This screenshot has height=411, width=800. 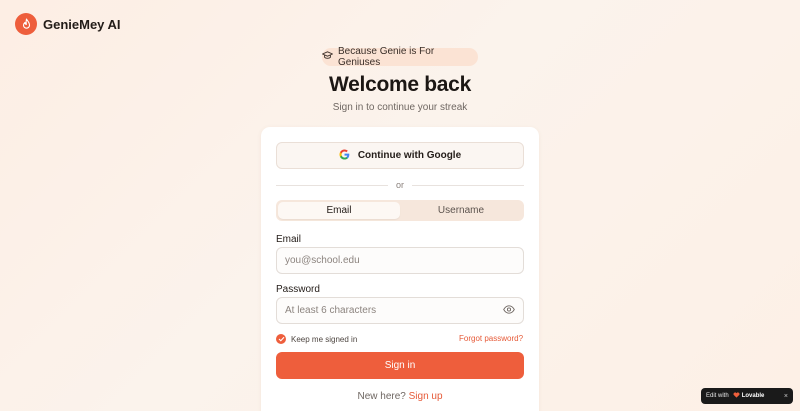 I want to click on password-field: At least 6 characters, so click(x=400, y=310).